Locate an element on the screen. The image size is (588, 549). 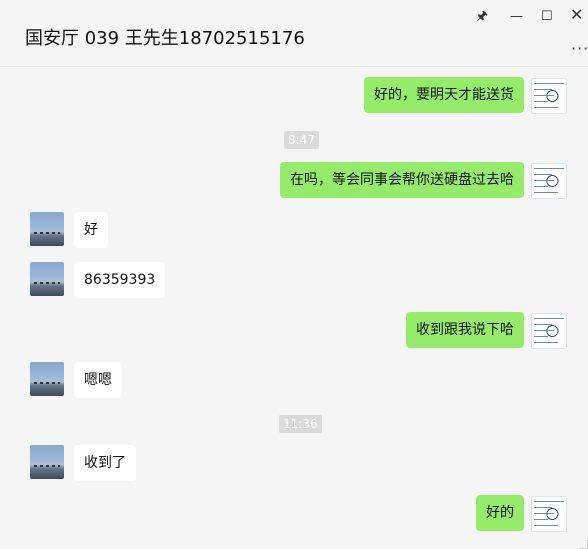
message-bubble-outgoing: 在吗，等会同事会帮你送硬盘过去哈 is located at coordinates (402, 180).